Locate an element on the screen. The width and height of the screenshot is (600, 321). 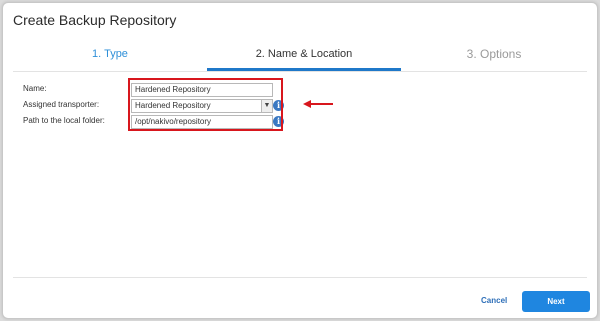
path-label: Path to the local folder: is located at coordinates (64, 120).